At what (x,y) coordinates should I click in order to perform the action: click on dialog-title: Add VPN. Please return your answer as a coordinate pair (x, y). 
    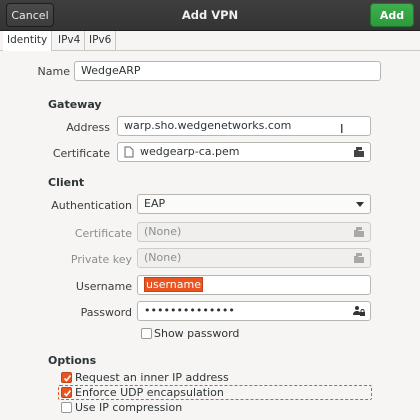
    Looking at the image, I should click on (210, 15).